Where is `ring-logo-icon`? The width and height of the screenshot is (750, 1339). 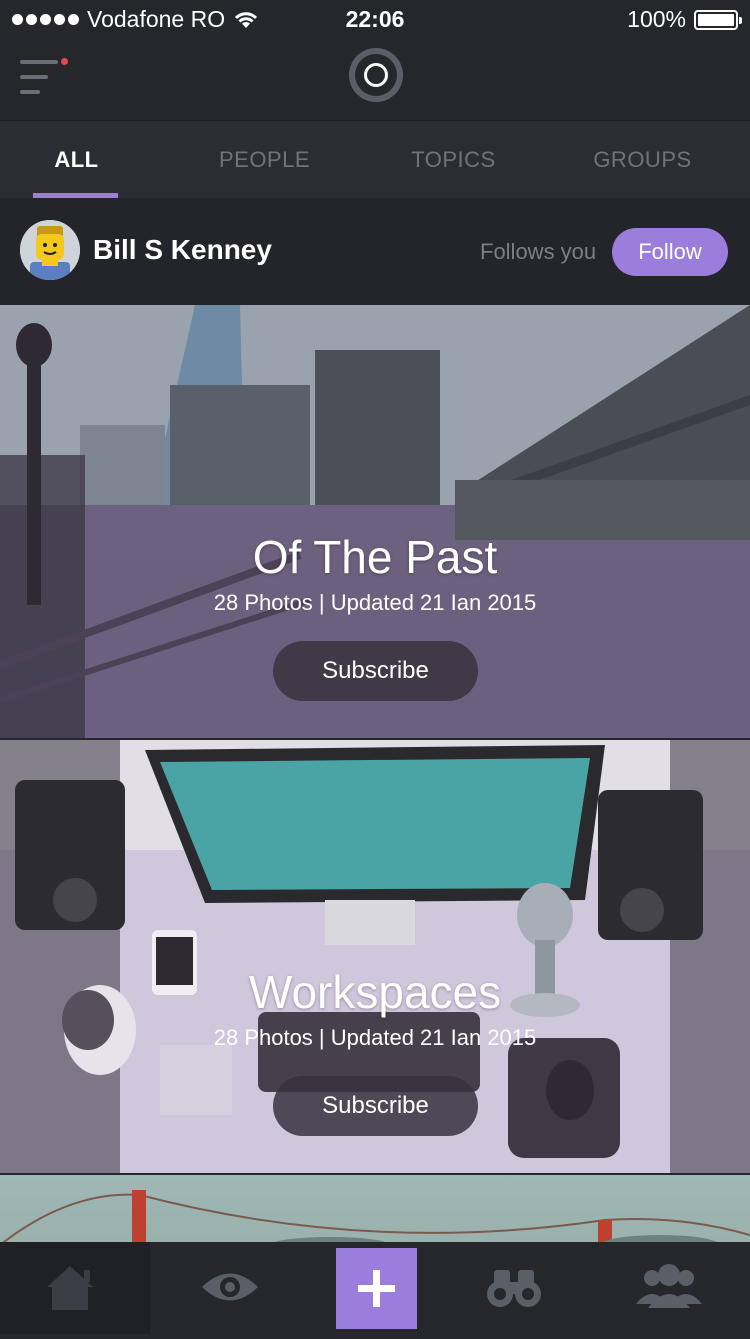 ring-logo-icon is located at coordinates (376, 75).